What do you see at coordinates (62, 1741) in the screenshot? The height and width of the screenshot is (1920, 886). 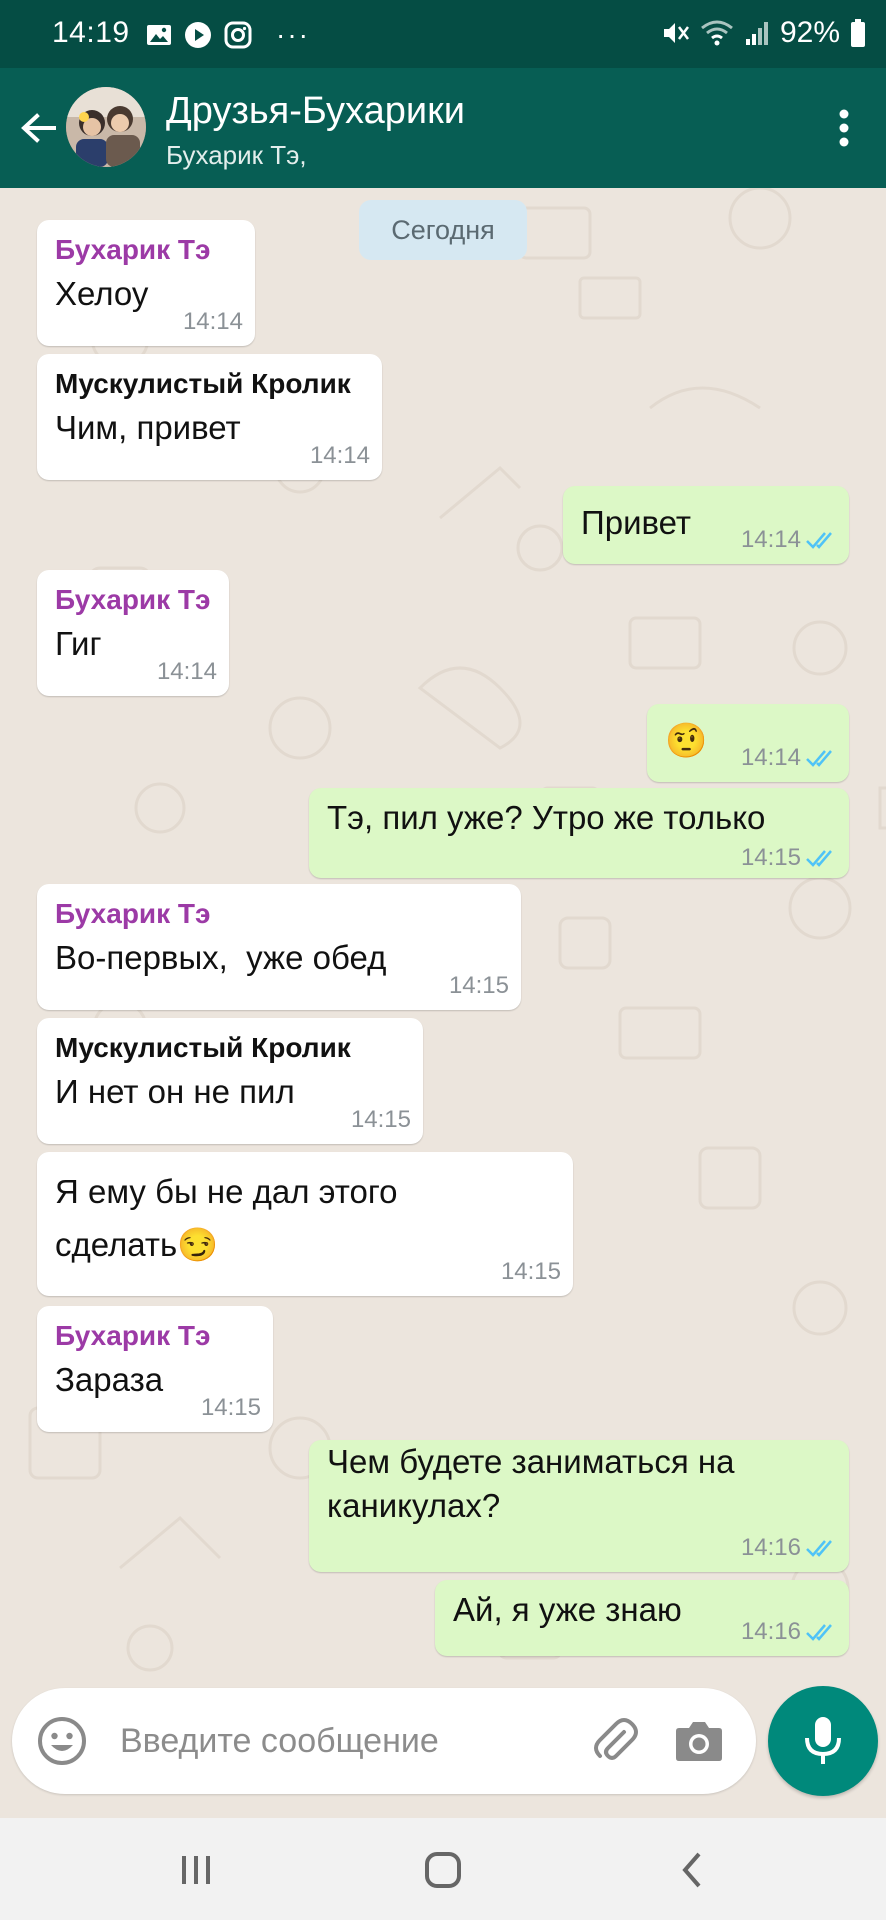 I see `emoji-icon` at bounding box center [62, 1741].